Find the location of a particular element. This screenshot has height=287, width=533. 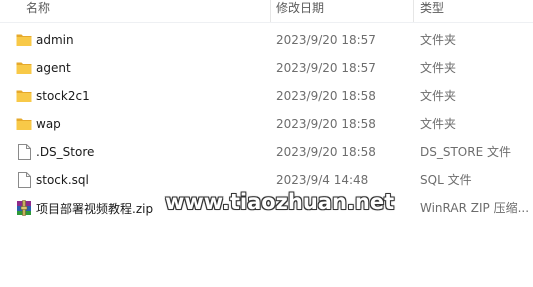

column-header-modified: 修改日期 is located at coordinates (300, 9).